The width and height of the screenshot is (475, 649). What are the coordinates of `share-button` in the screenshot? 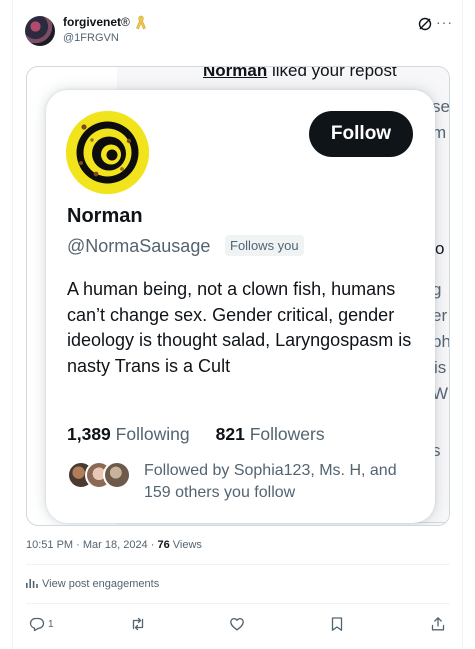 It's located at (438, 624).